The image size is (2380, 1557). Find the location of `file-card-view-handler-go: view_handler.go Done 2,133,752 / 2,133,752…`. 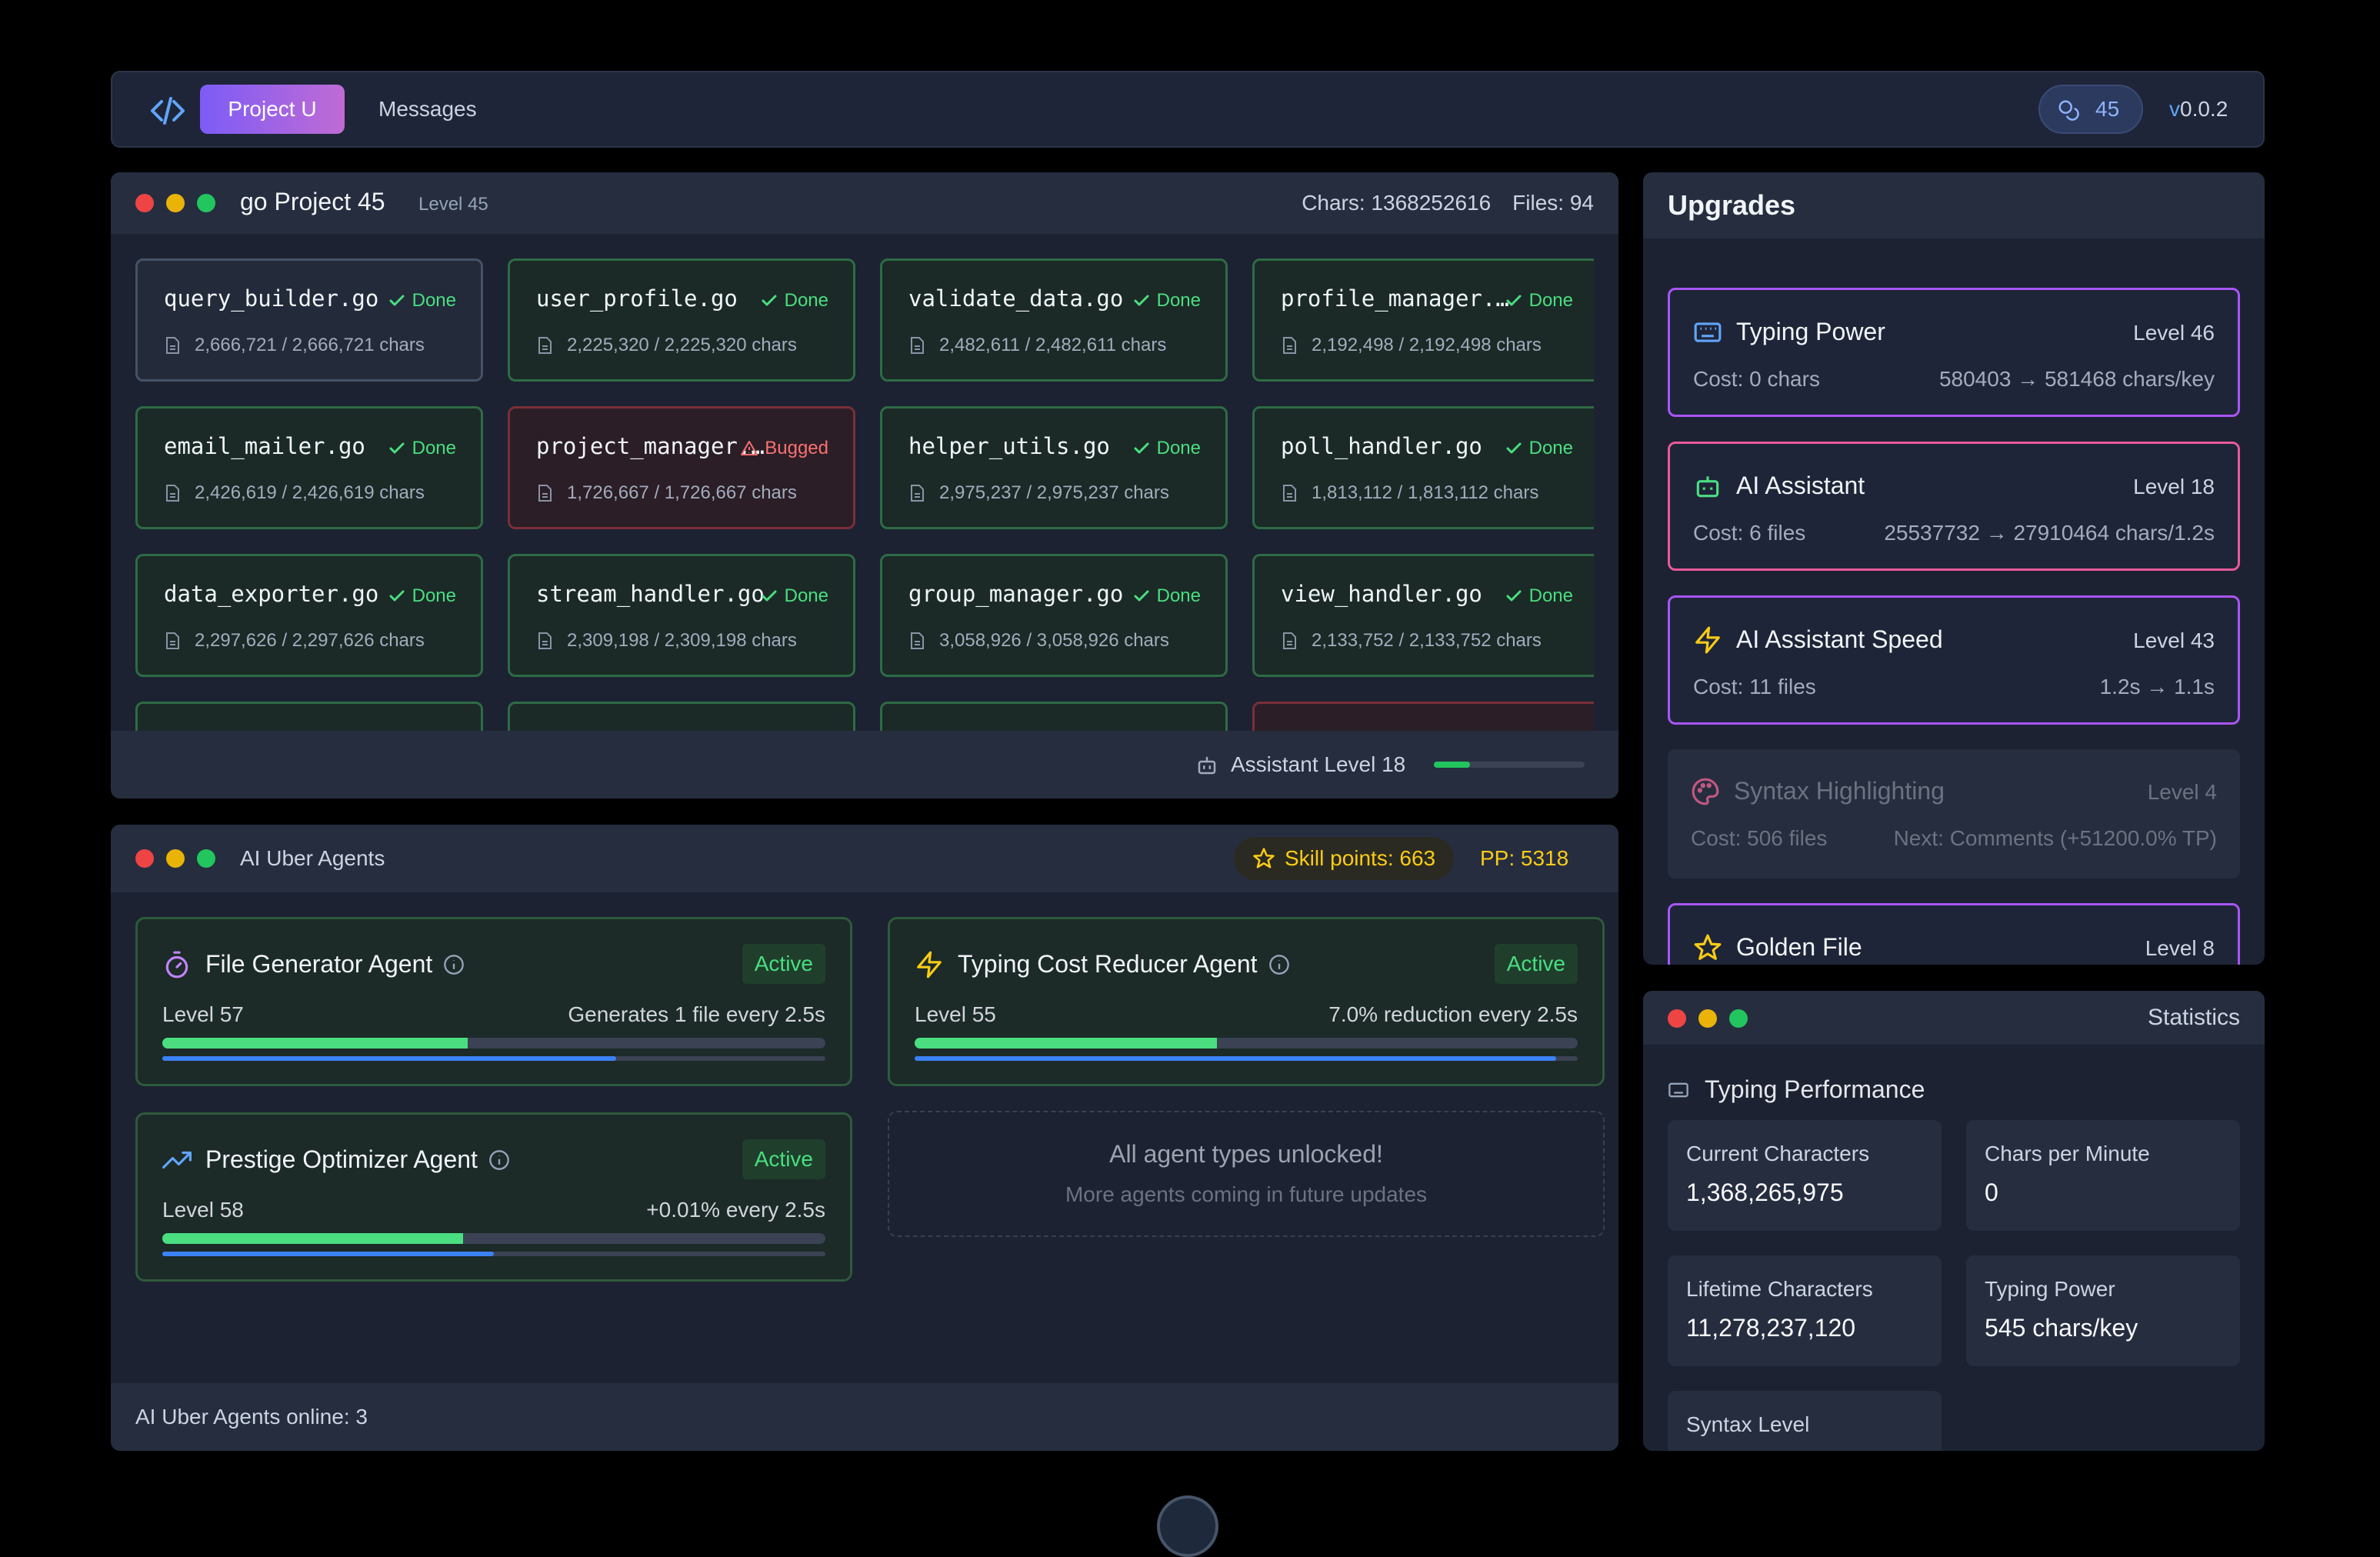

file-card-view-handler-go: view_handler.go Done 2,133,752 / 2,133,752… is located at coordinates (1423, 615).